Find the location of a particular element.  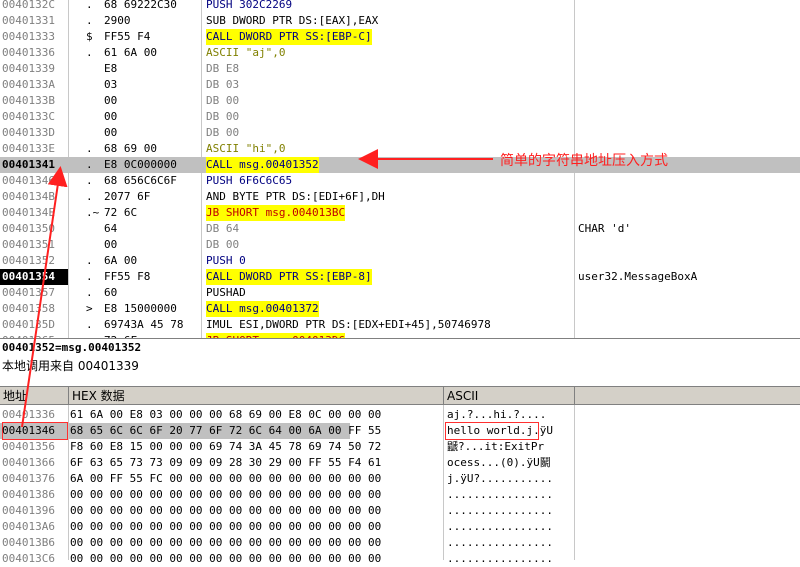

row-instruction: JB SHORT msg.004013BC is located at coordinates (276, 213).